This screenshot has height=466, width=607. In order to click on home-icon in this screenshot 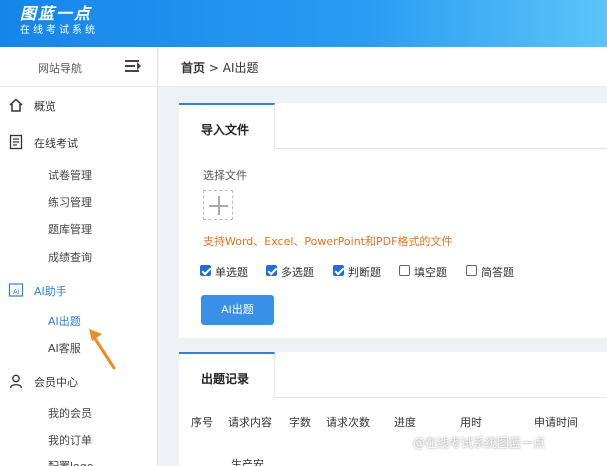, I will do `click(16, 105)`.